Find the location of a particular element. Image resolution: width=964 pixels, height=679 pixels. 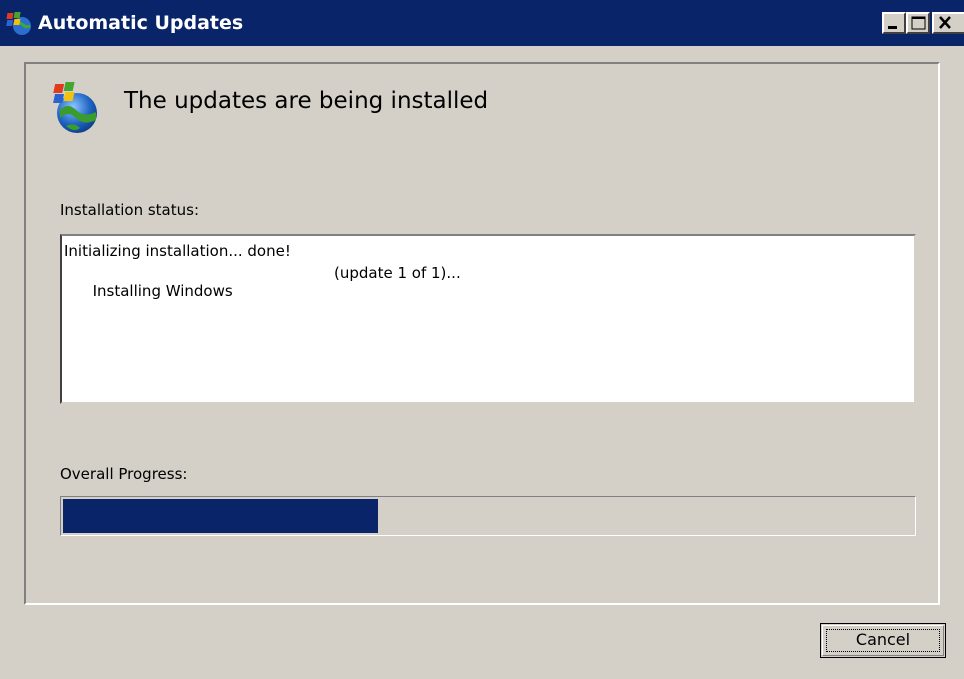

cancel-button-label: Cancel is located at coordinates (883, 639).